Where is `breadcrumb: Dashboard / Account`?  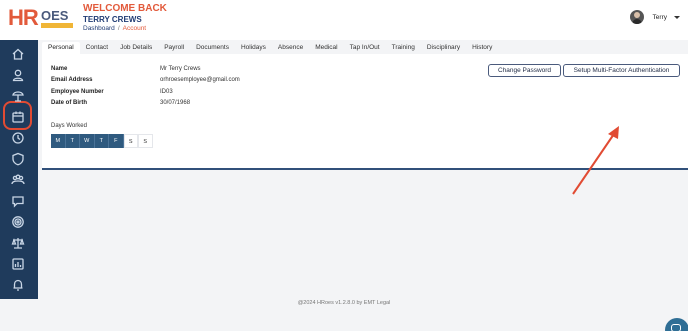 breadcrumb: Dashboard / Account is located at coordinates (114, 28).